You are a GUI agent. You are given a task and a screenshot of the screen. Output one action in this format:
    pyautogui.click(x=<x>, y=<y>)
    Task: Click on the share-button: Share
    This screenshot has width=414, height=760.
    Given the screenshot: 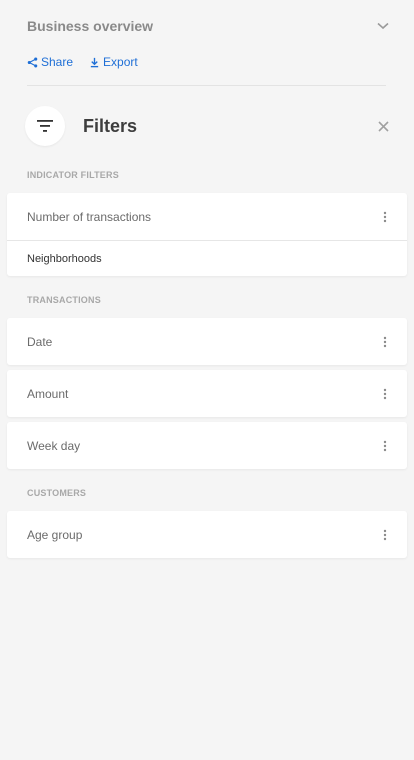 What is the action you would take?
    pyautogui.click(x=50, y=62)
    